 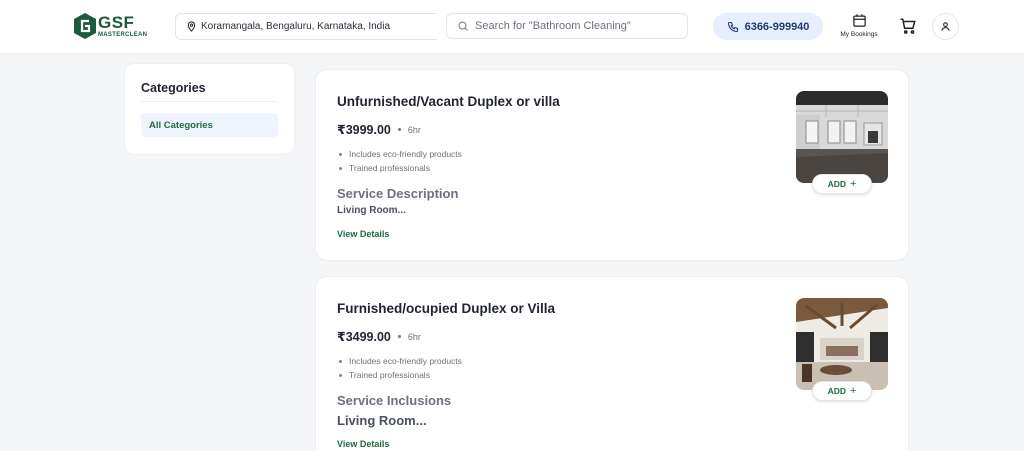 What do you see at coordinates (116, 22) in the screenshot?
I see `logo-wordmark: GSF` at bounding box center [116, 22].